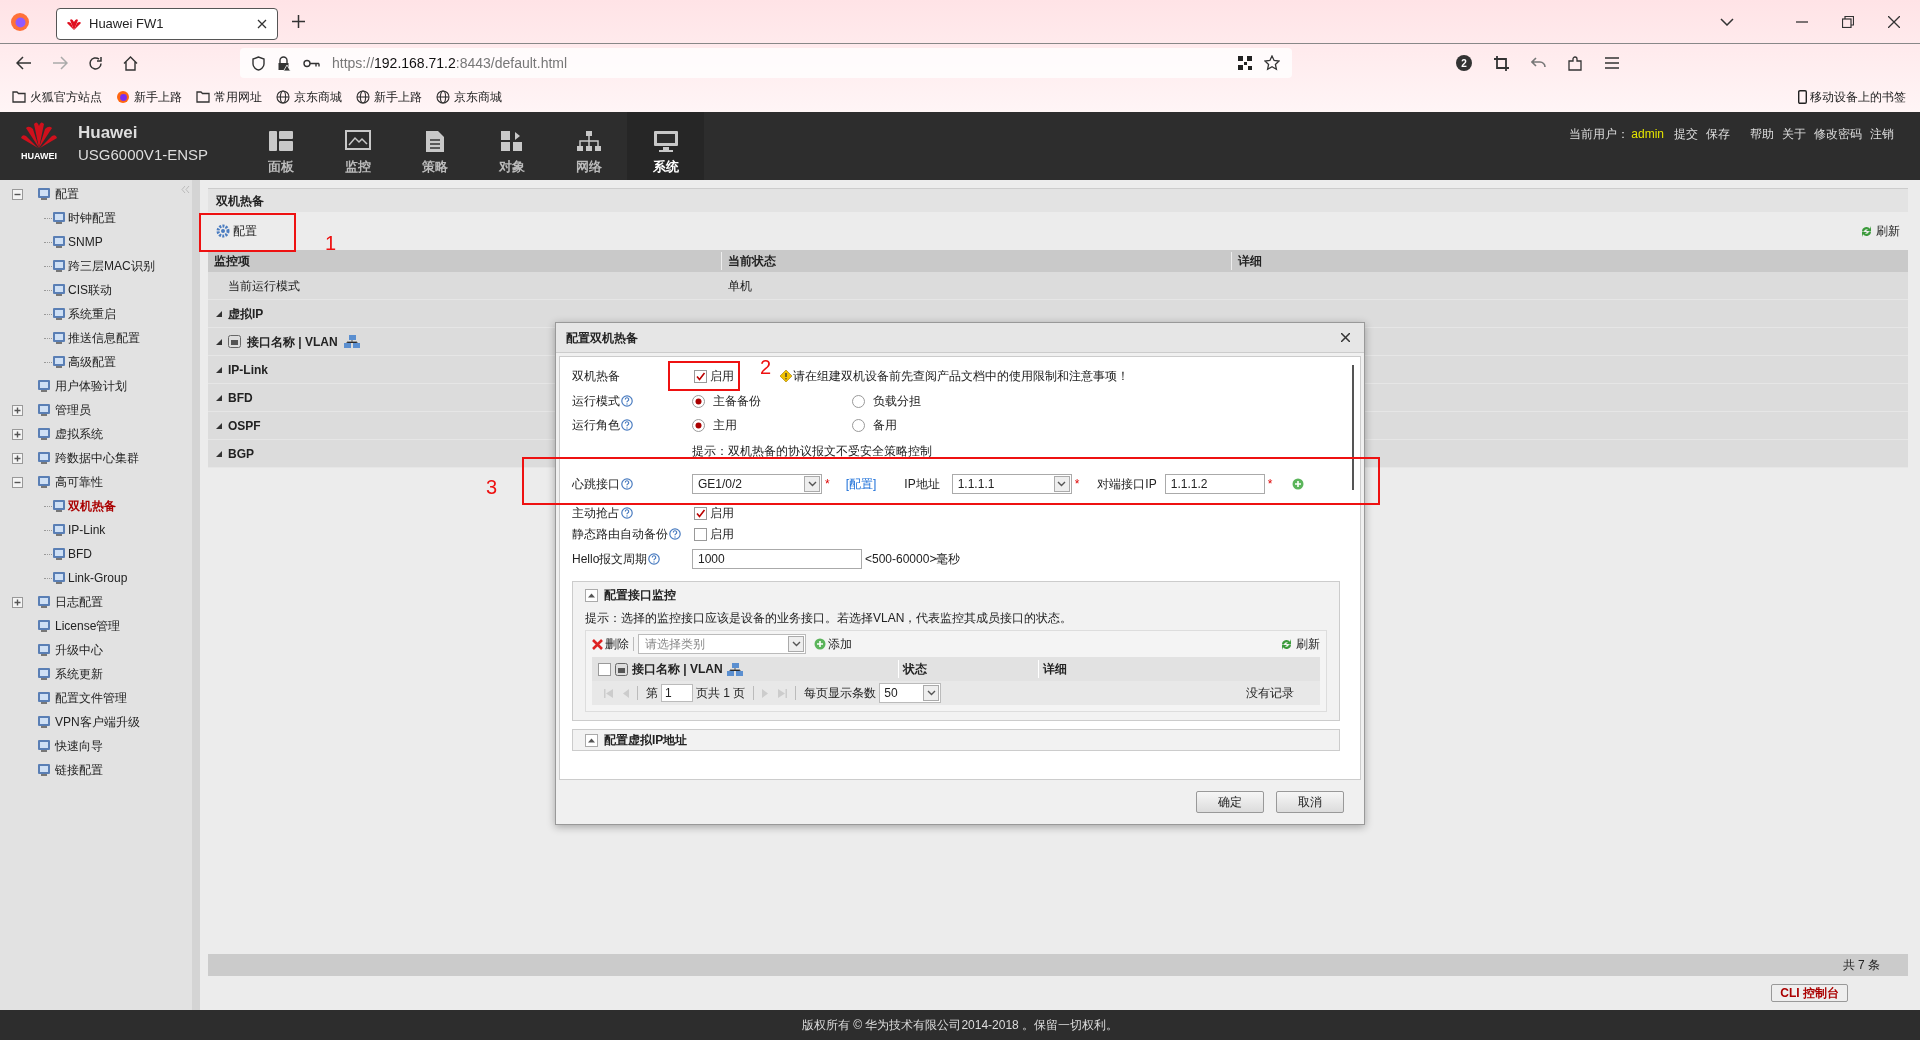  Describe the element at coordinates (1464, 63) in the screenshot. I see `notification-badge: 2` at that location.